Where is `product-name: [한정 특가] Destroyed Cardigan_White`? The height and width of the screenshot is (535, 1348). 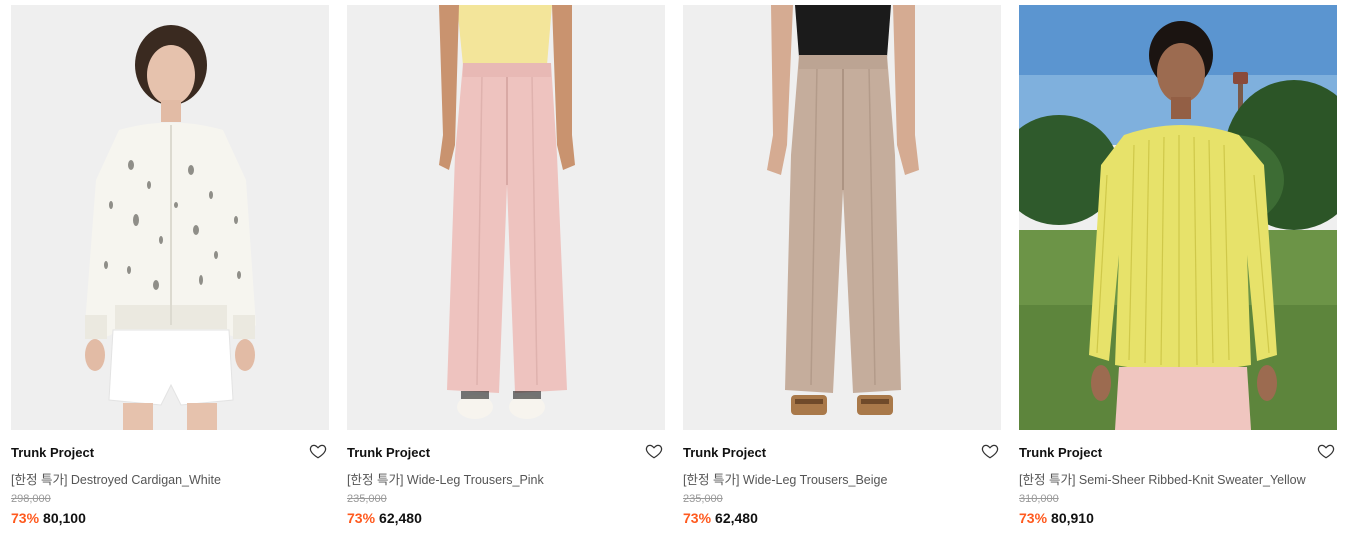
product-name: [한정 특가] Destroyed Cardigan_White is located at coordinates (116, 478).